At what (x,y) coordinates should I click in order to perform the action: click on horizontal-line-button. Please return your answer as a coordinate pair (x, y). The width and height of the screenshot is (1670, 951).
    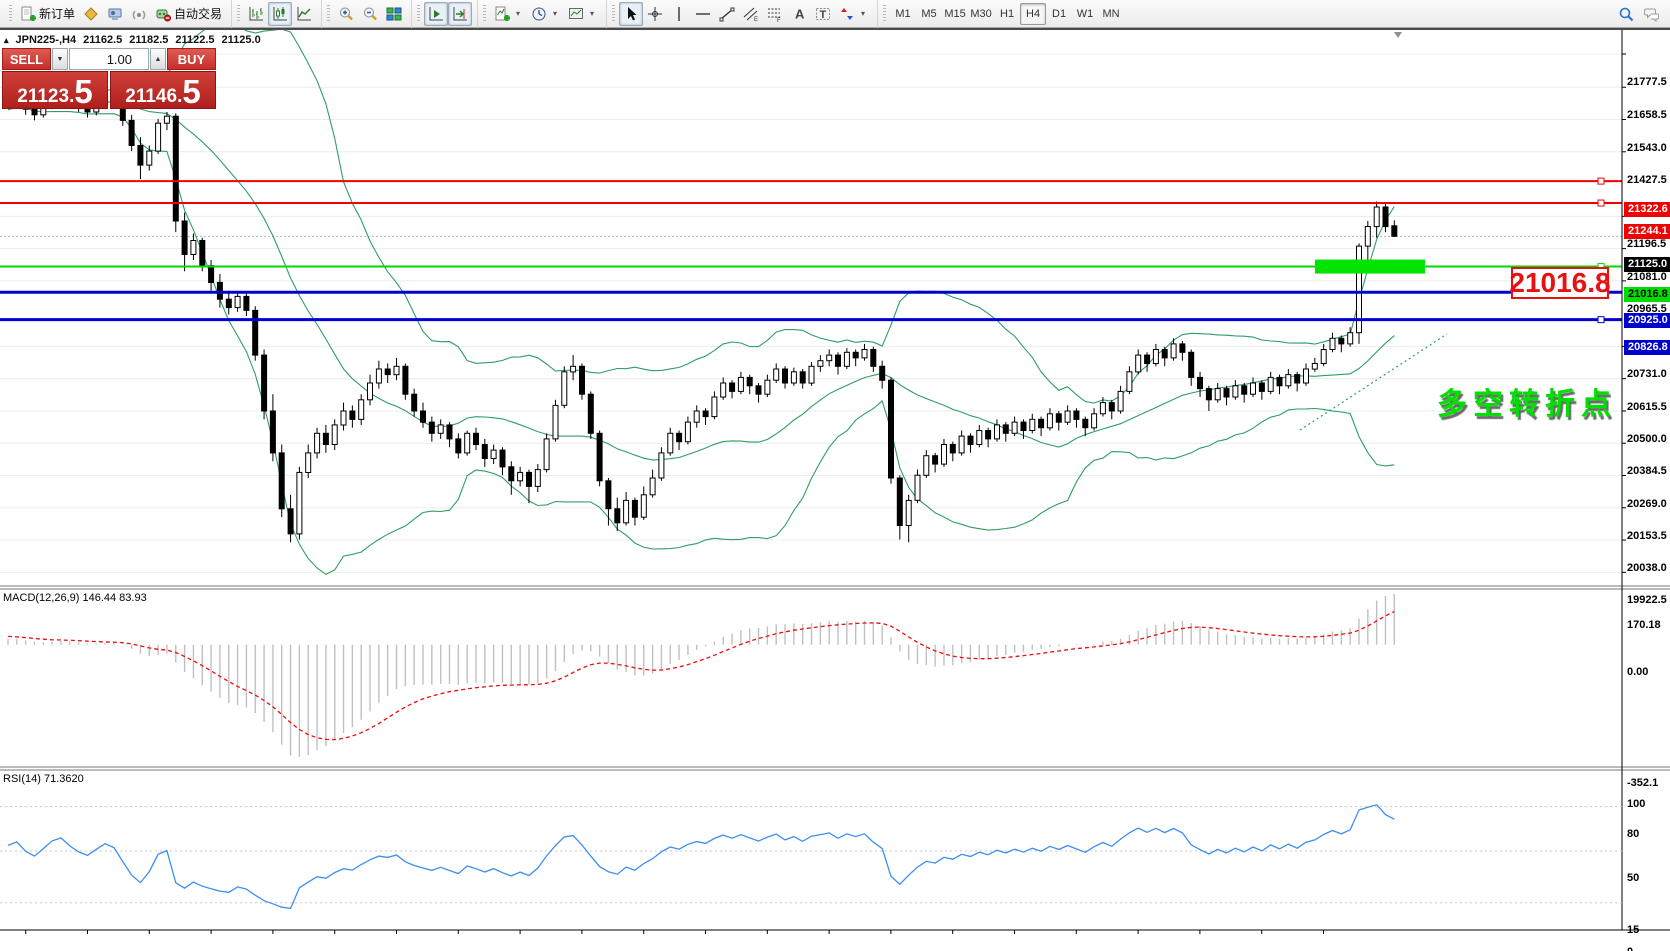
    Looking at the image, I should click on (703, 14).